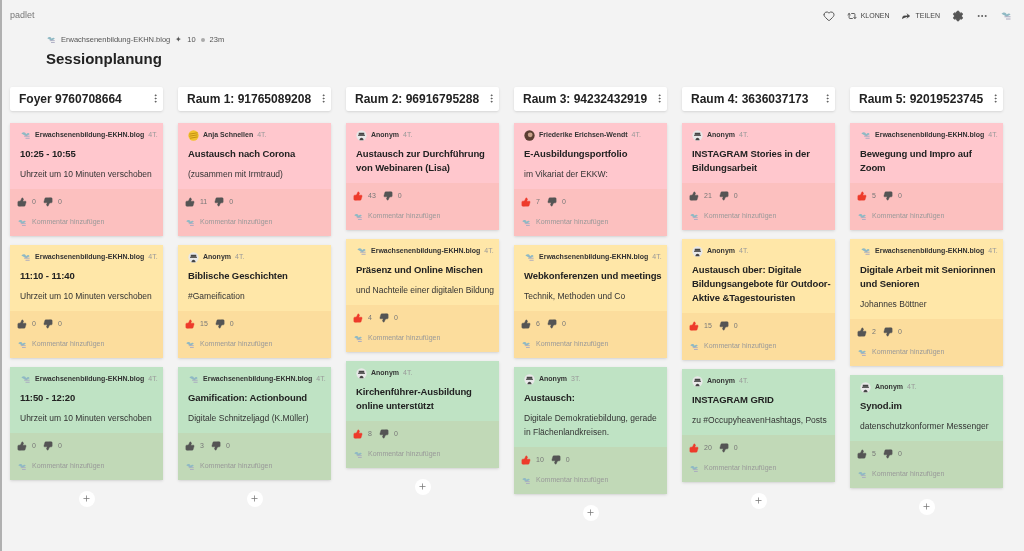 This screenshot has height=551, width=1024. I want to click on board-title: Sessionplanung, so click(104, 59).